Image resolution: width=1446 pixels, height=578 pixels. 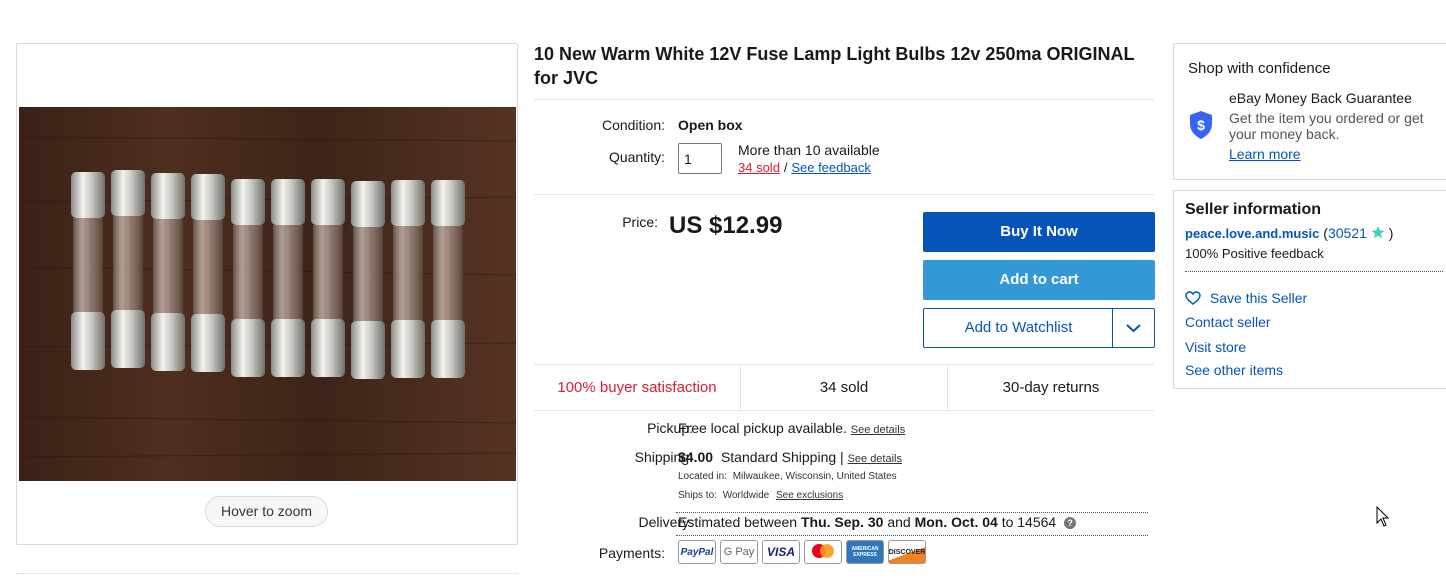 I want to click on condition-label: Condition:, so click(x=633, y=125).